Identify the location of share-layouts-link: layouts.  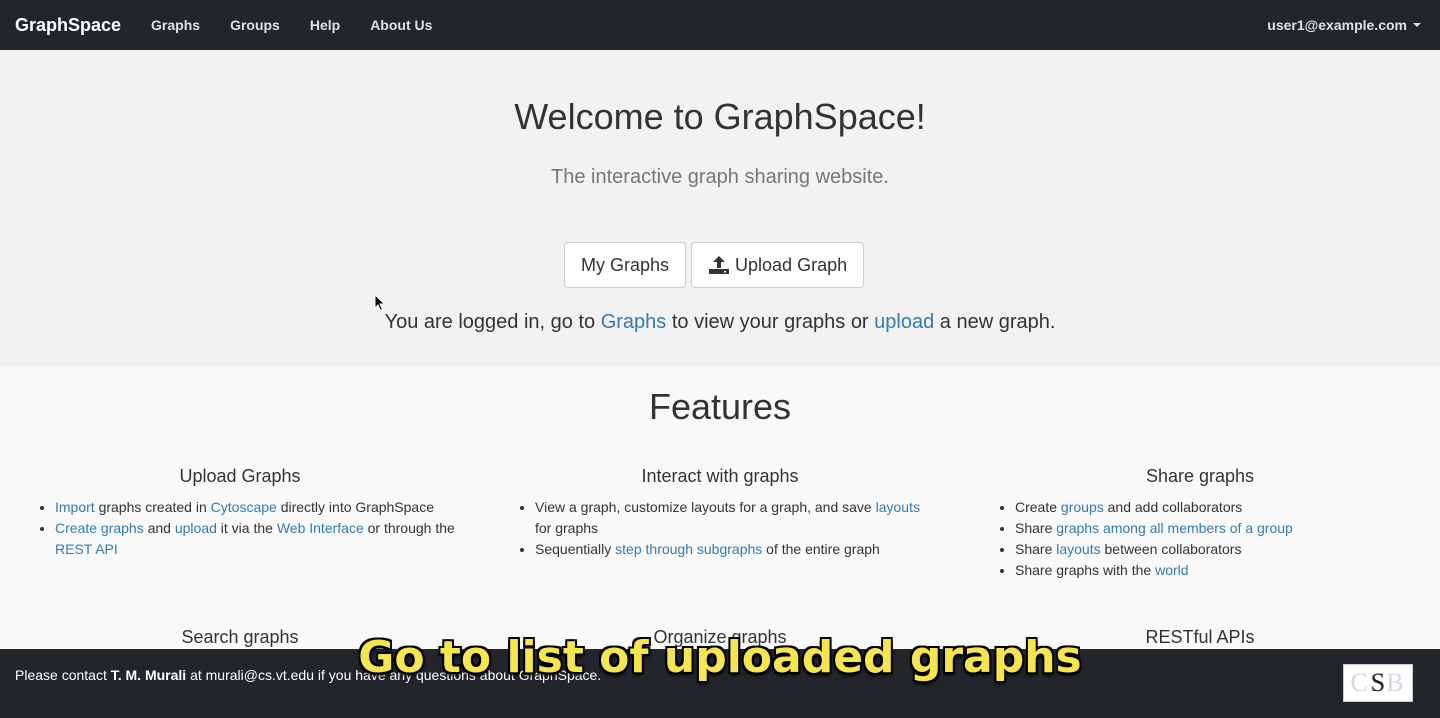
(1078, 549).